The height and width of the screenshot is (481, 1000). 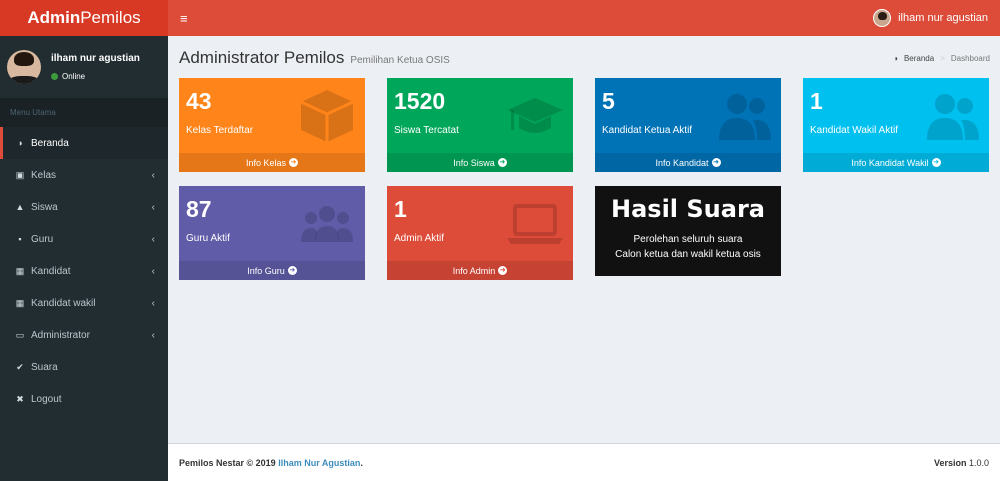 I want to click on sidebar-item-label: Guru, so click(x=42, y=239).